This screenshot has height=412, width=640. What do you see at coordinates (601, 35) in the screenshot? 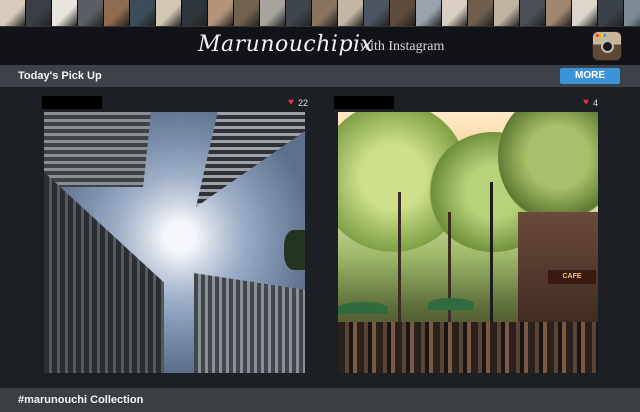
I see `rainbow-stripe` at bounding box center [601, 35].